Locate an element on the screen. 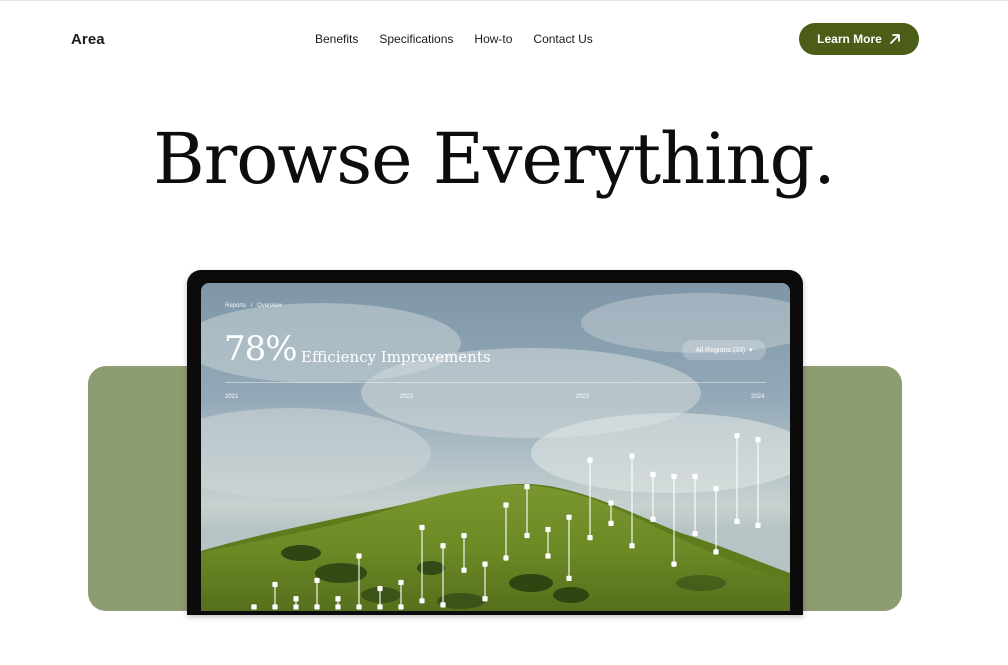 This screenshot has width=1008, height=665. metric-value: 78% is located at coordinates (261, 349).